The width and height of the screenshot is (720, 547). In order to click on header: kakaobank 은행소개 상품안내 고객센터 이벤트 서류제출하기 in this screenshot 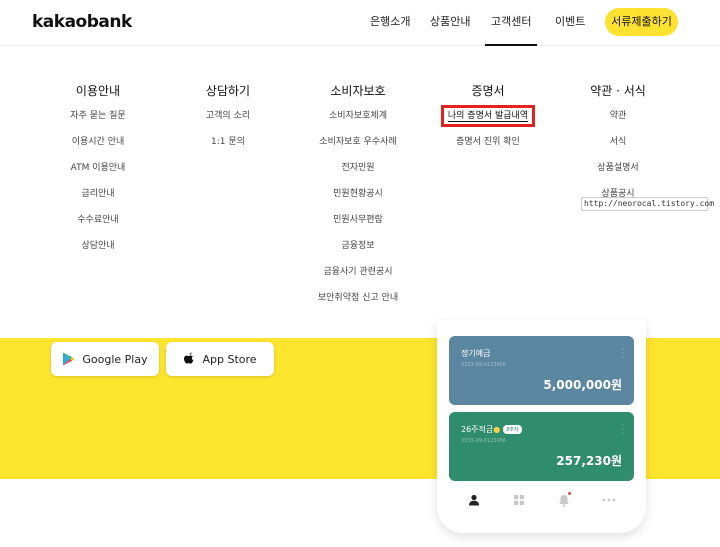, I will do `click(360, 23)`.